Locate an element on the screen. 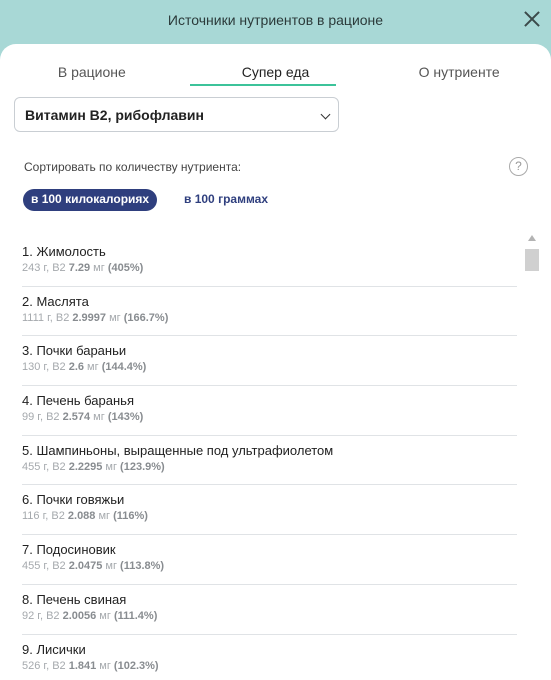  sort-per-100-kcal-button: в 100 килокалориях is located at coordinates (90, 200).